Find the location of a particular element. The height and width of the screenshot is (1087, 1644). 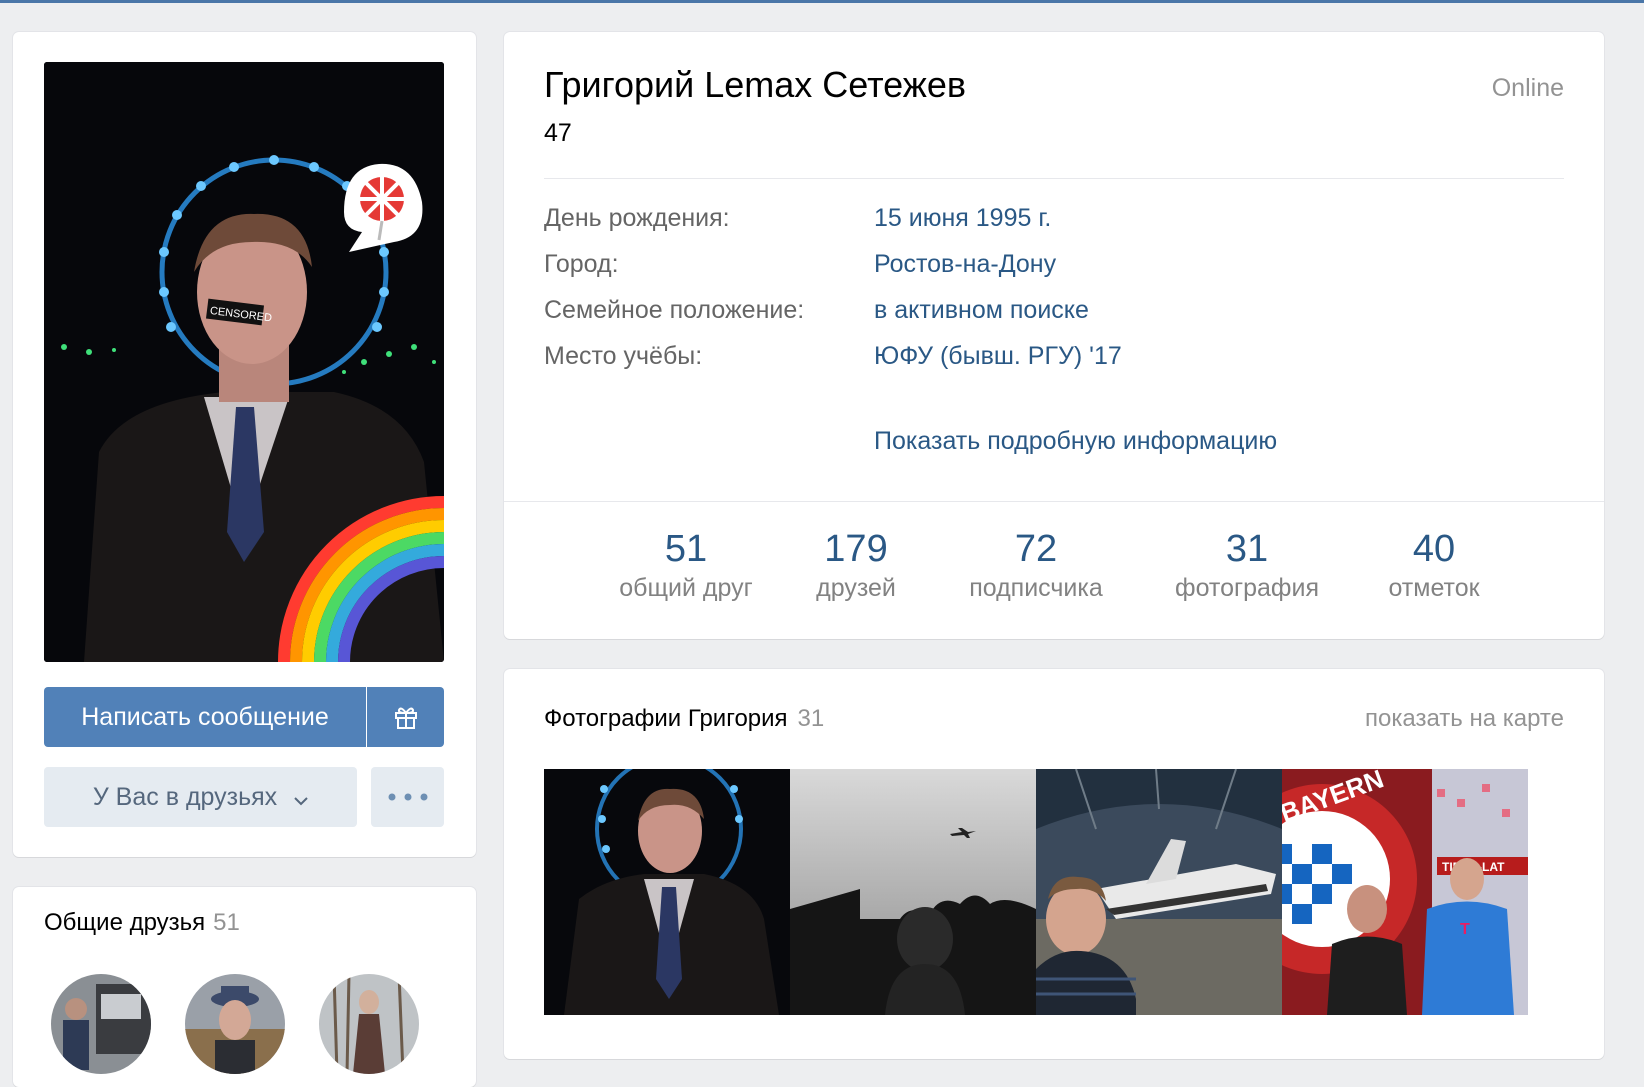

mutual-friends-header: Общие друзья 51 is located at coordinates (142, 923).